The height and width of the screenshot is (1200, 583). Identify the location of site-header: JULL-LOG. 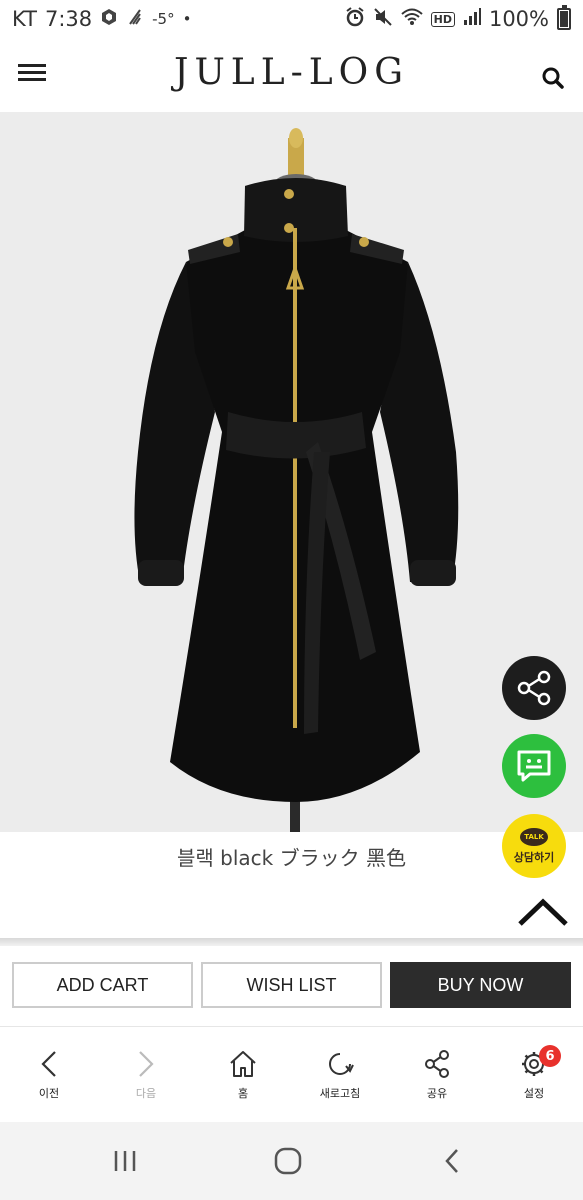
(291, 75).